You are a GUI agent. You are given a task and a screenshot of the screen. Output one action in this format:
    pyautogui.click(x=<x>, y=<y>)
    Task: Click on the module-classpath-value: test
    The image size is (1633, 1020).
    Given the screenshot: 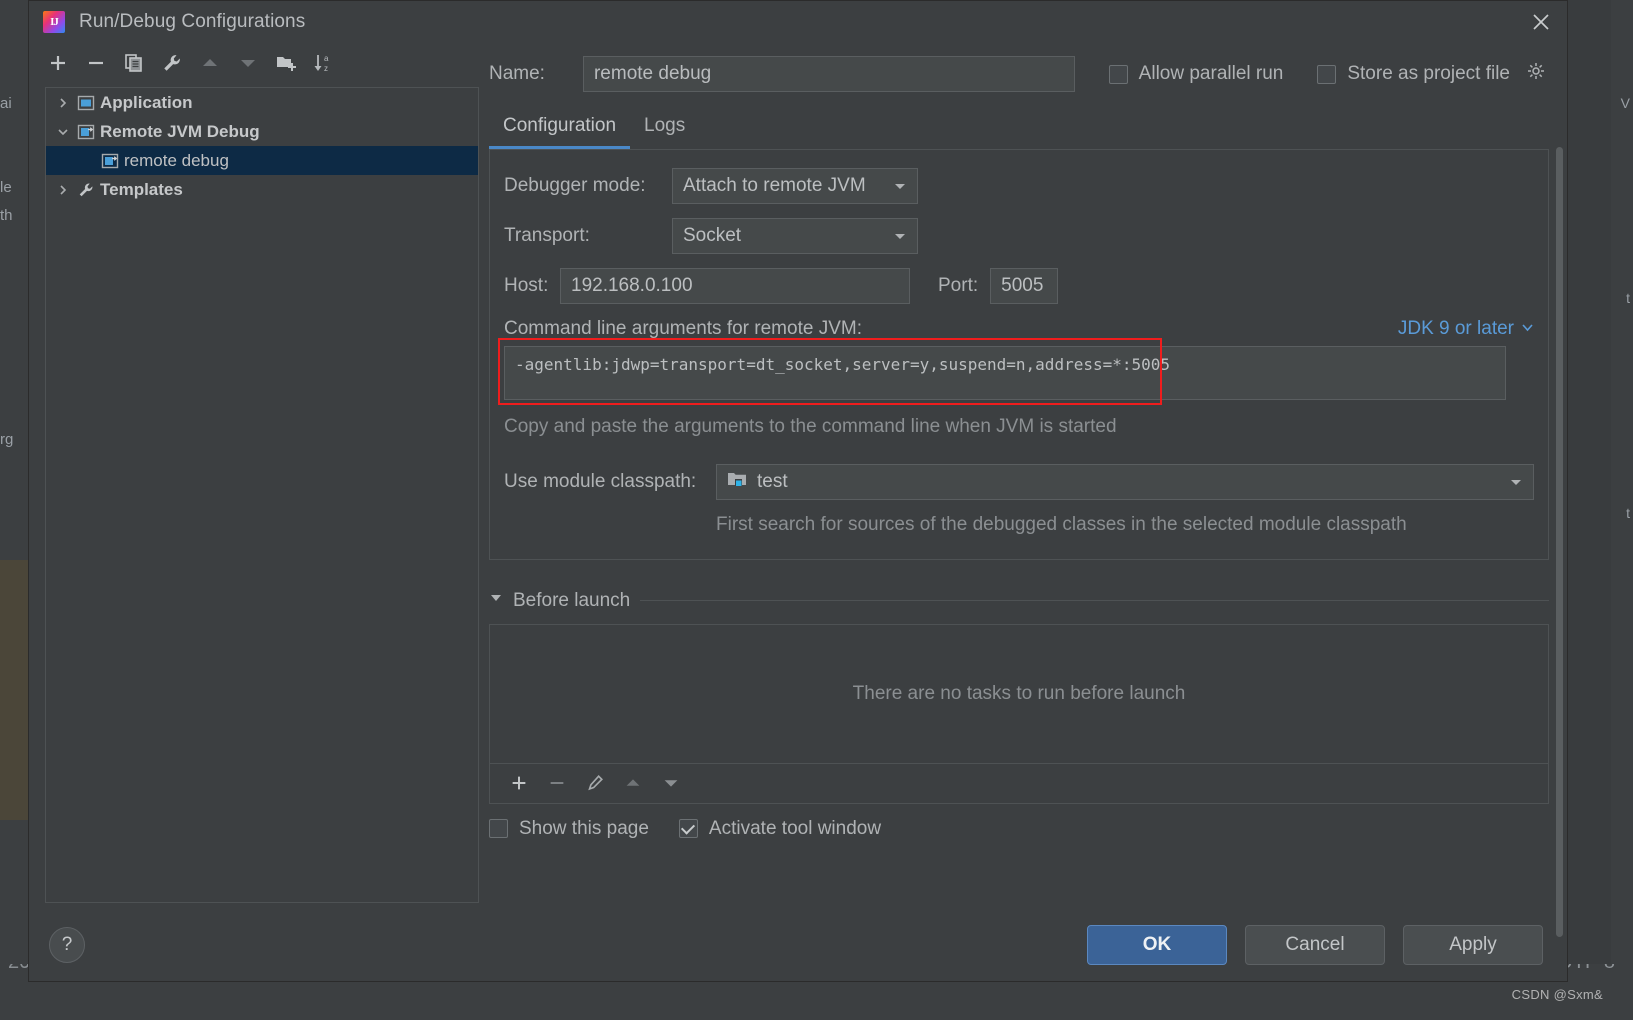 What is the action you would take?
    pyautogui.click(x=772, y=481)
    